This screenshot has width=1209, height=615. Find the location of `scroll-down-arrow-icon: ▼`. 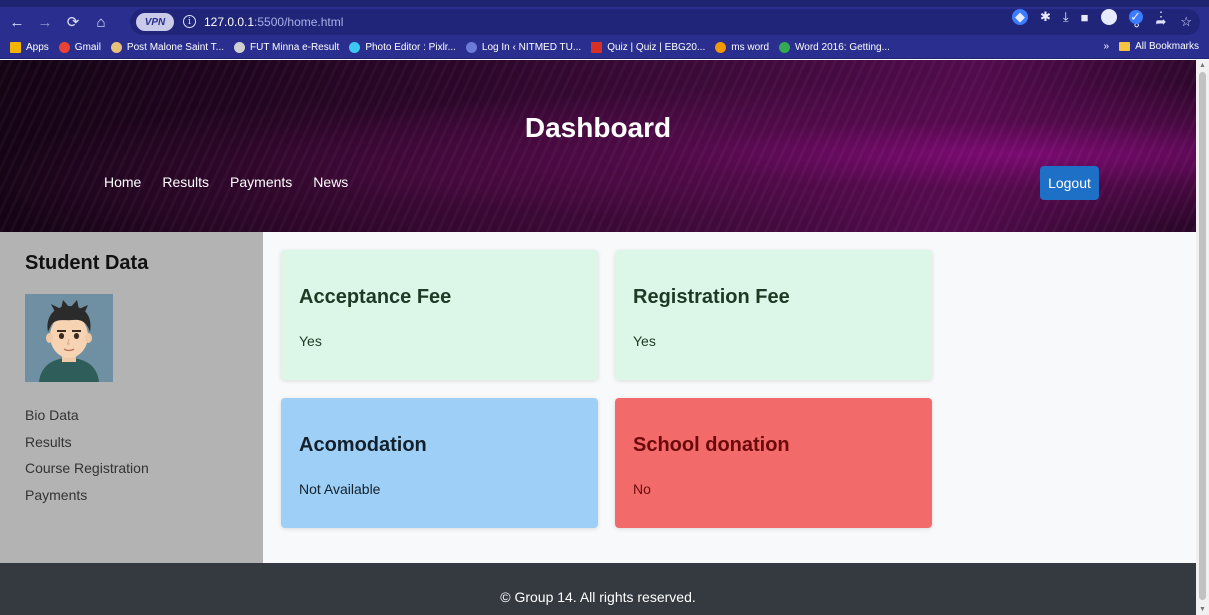

scroll-down-arrow-icon: ▼ is located at coordinates (1202, 609).